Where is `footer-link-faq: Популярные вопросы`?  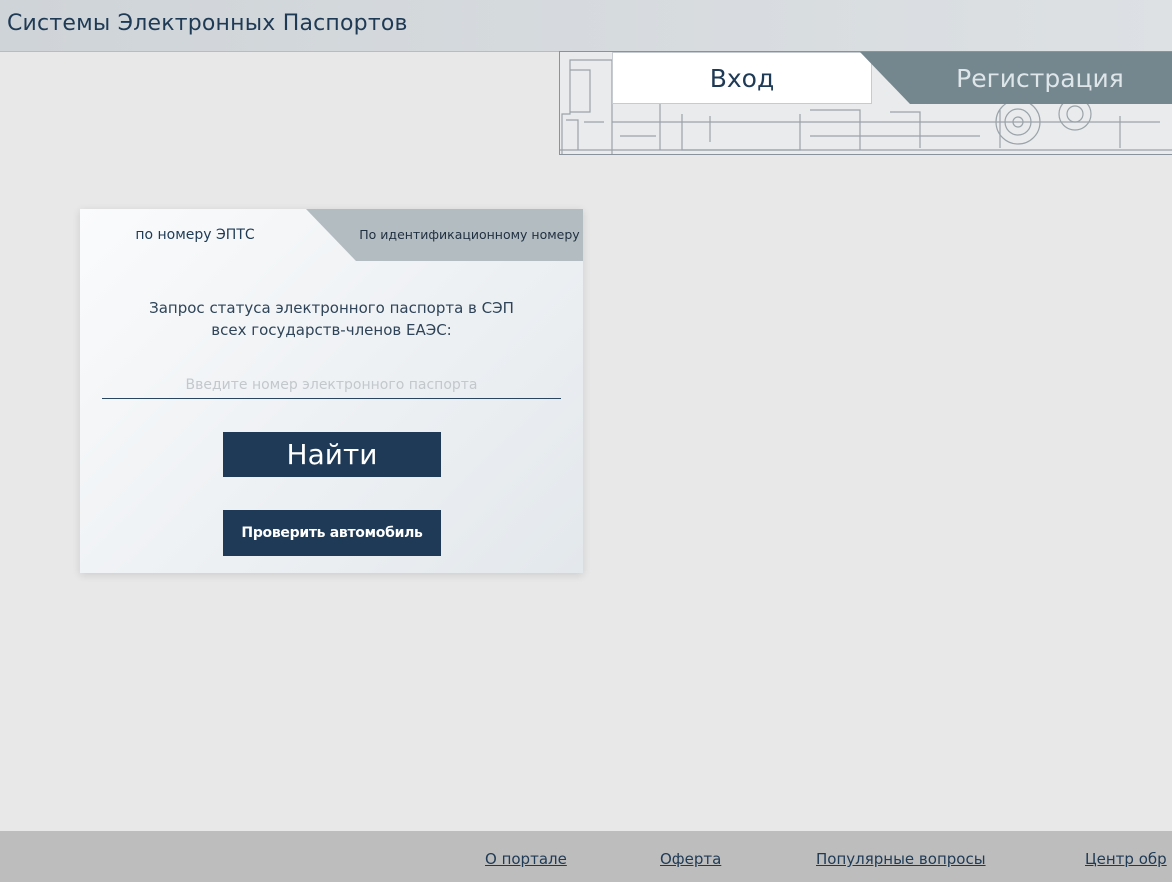
footer-link-faq: Популярные вопросы is located at coordinates (901, 859).